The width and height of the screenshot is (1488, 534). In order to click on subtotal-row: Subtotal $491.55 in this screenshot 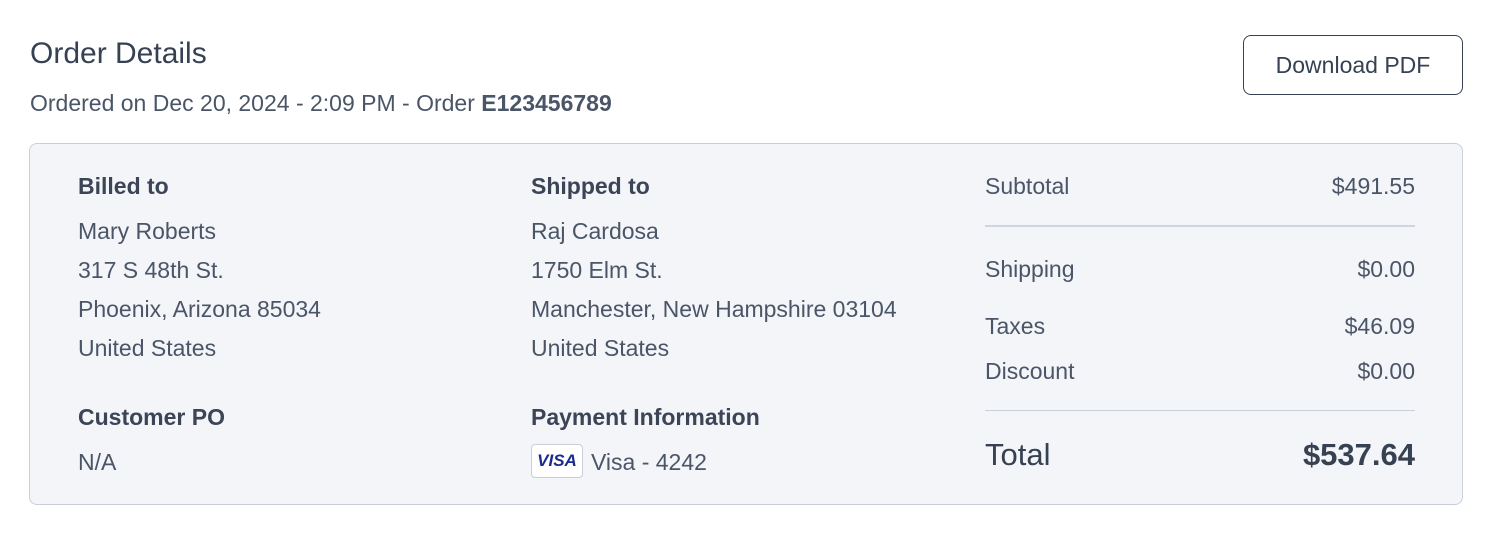, I will do `click(1200, 186)`.